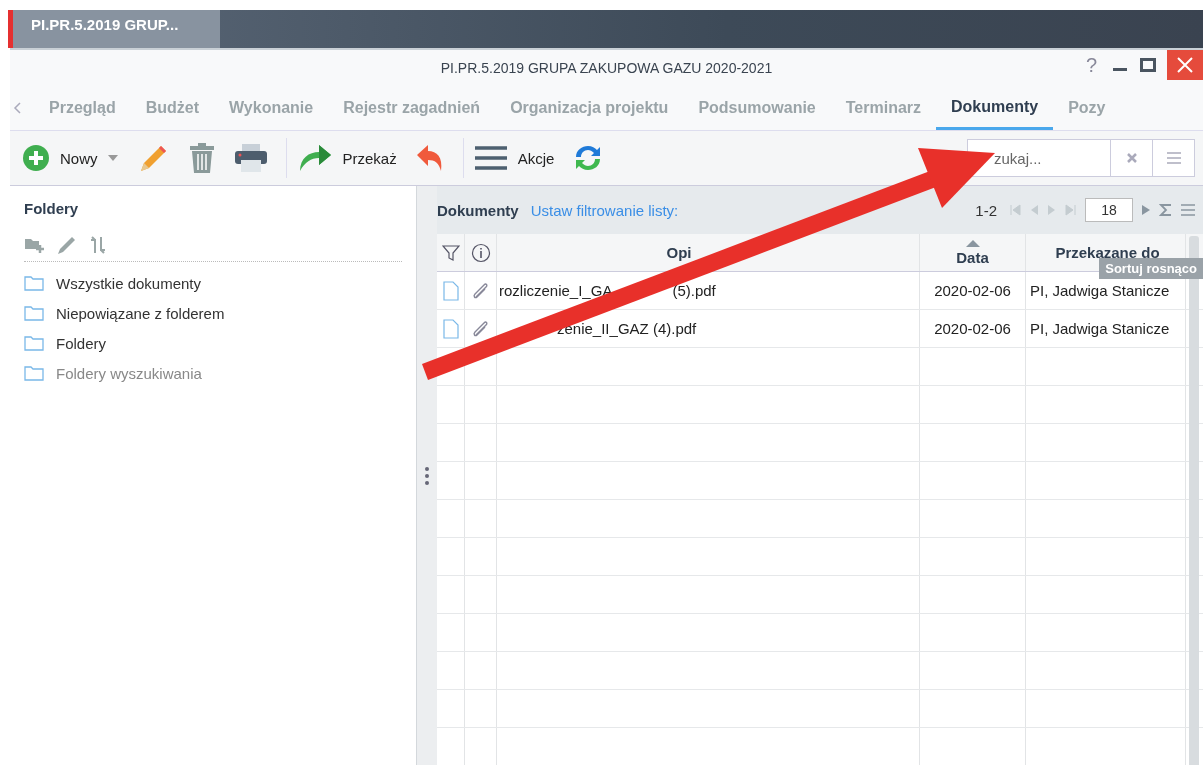 This screenshot has width=1203, height=765. What do you see at coordinates (450, 252) in the screenshot?
I see `filter-icon` at bounding box center [450, 252].